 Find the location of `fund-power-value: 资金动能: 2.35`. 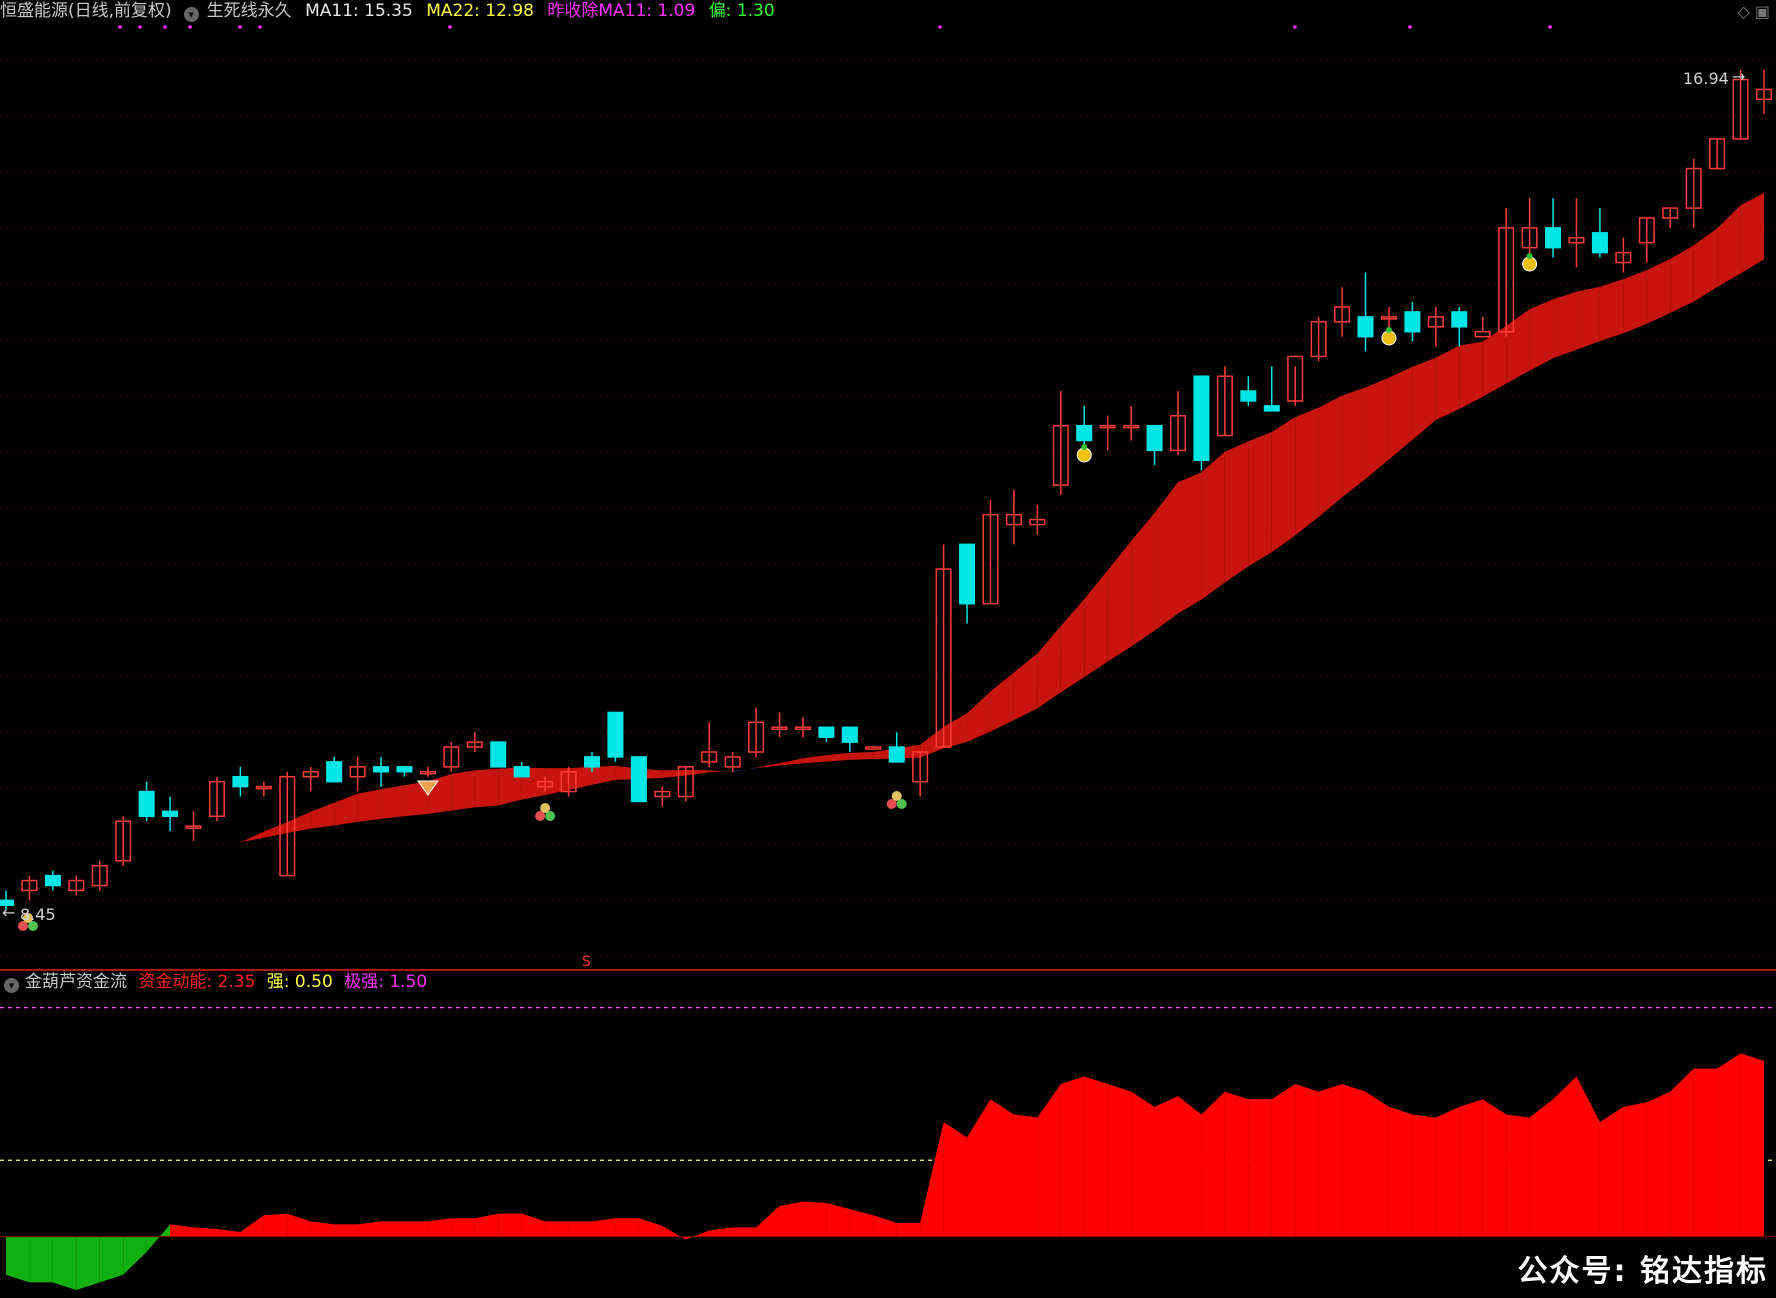

fund-power-value: 资金动能: 2.35 is located at coordinates (197, 982).